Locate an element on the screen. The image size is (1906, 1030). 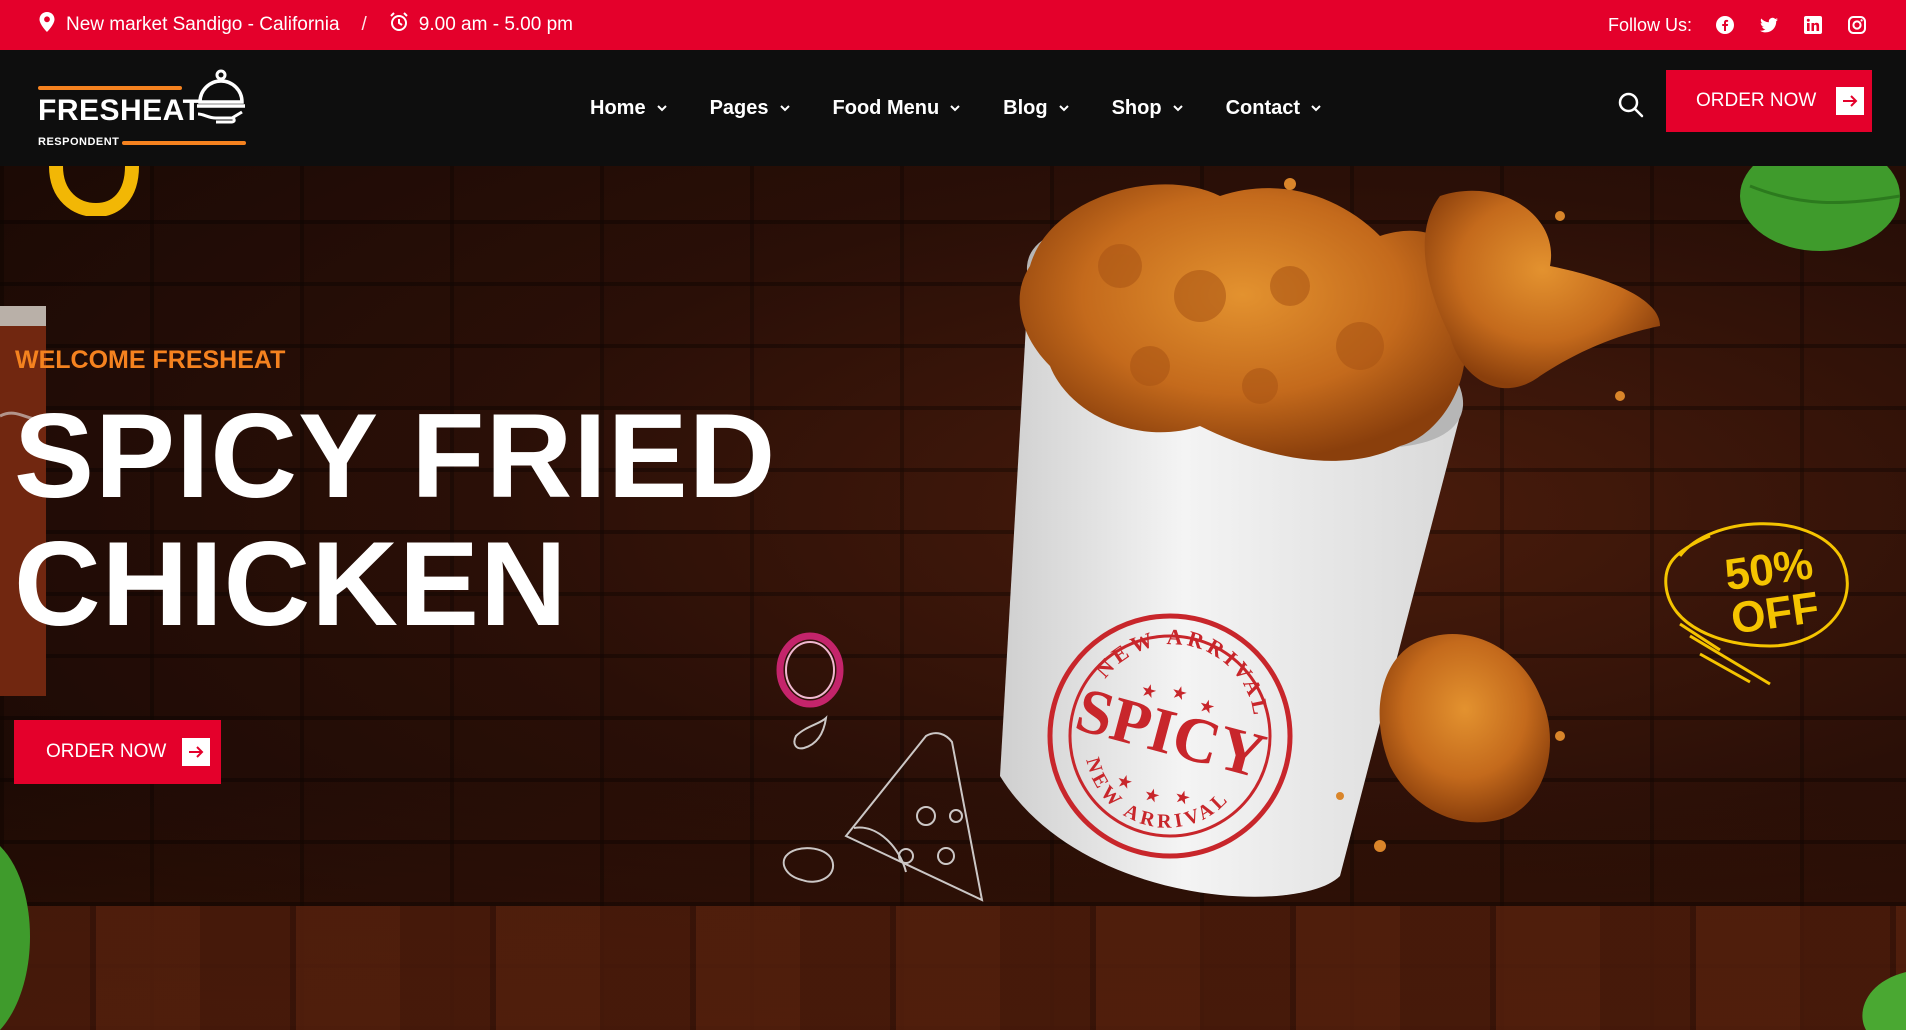
nav-item-blog: Blog is located at coordinates (1036, 108).